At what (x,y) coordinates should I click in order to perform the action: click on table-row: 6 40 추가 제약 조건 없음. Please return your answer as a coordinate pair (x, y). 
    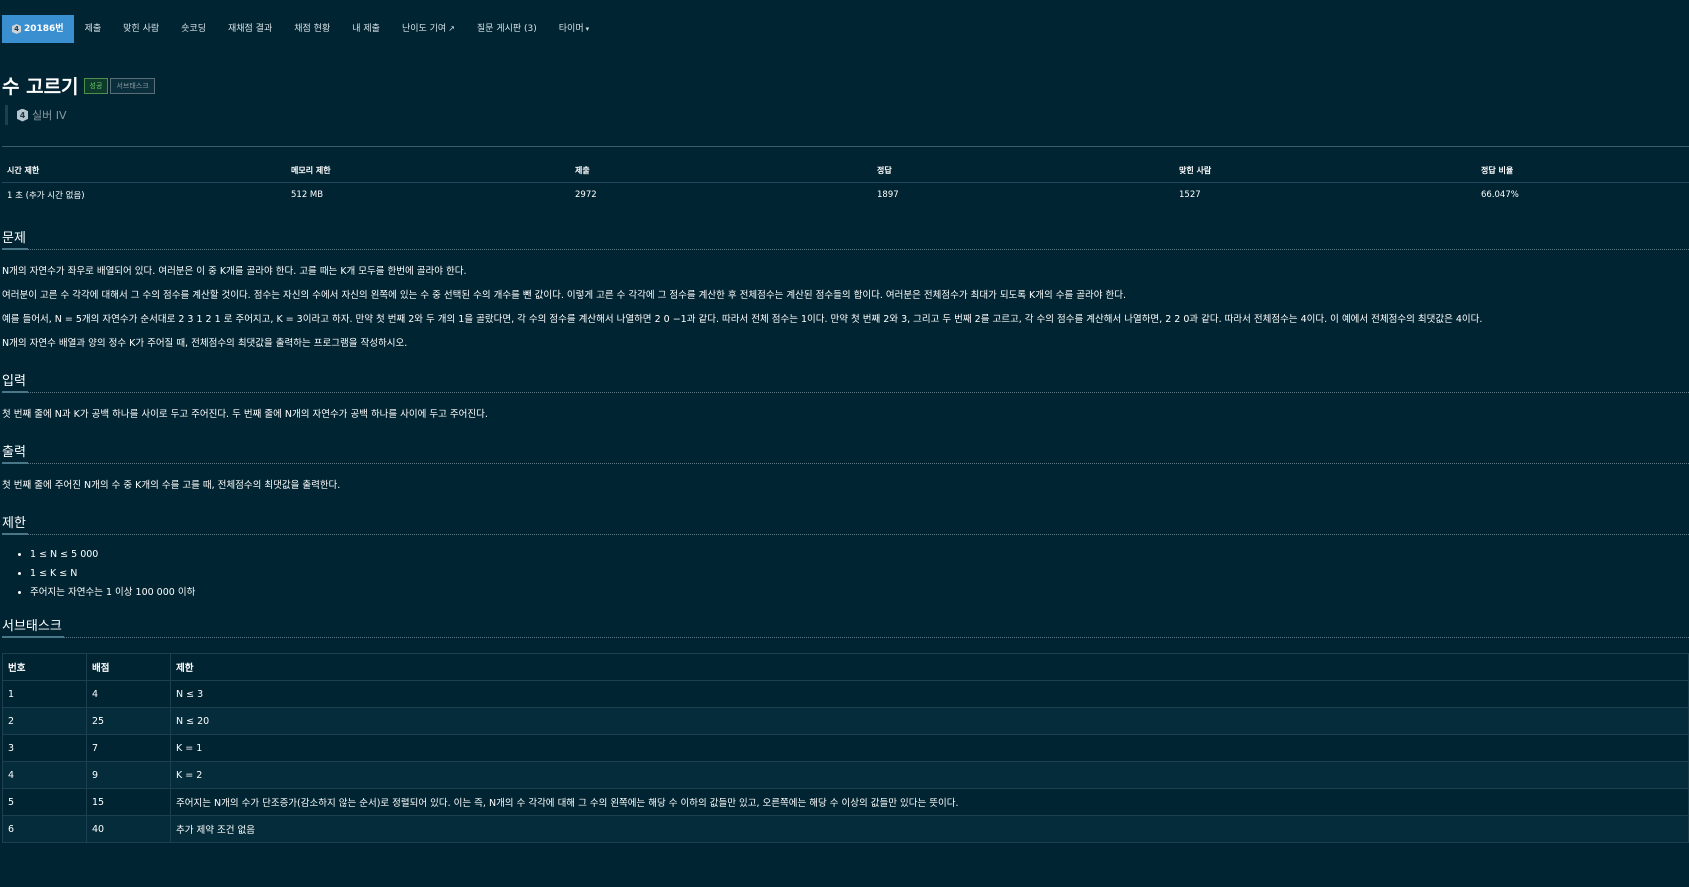
    Looking at the image, I should click on (845, 829).